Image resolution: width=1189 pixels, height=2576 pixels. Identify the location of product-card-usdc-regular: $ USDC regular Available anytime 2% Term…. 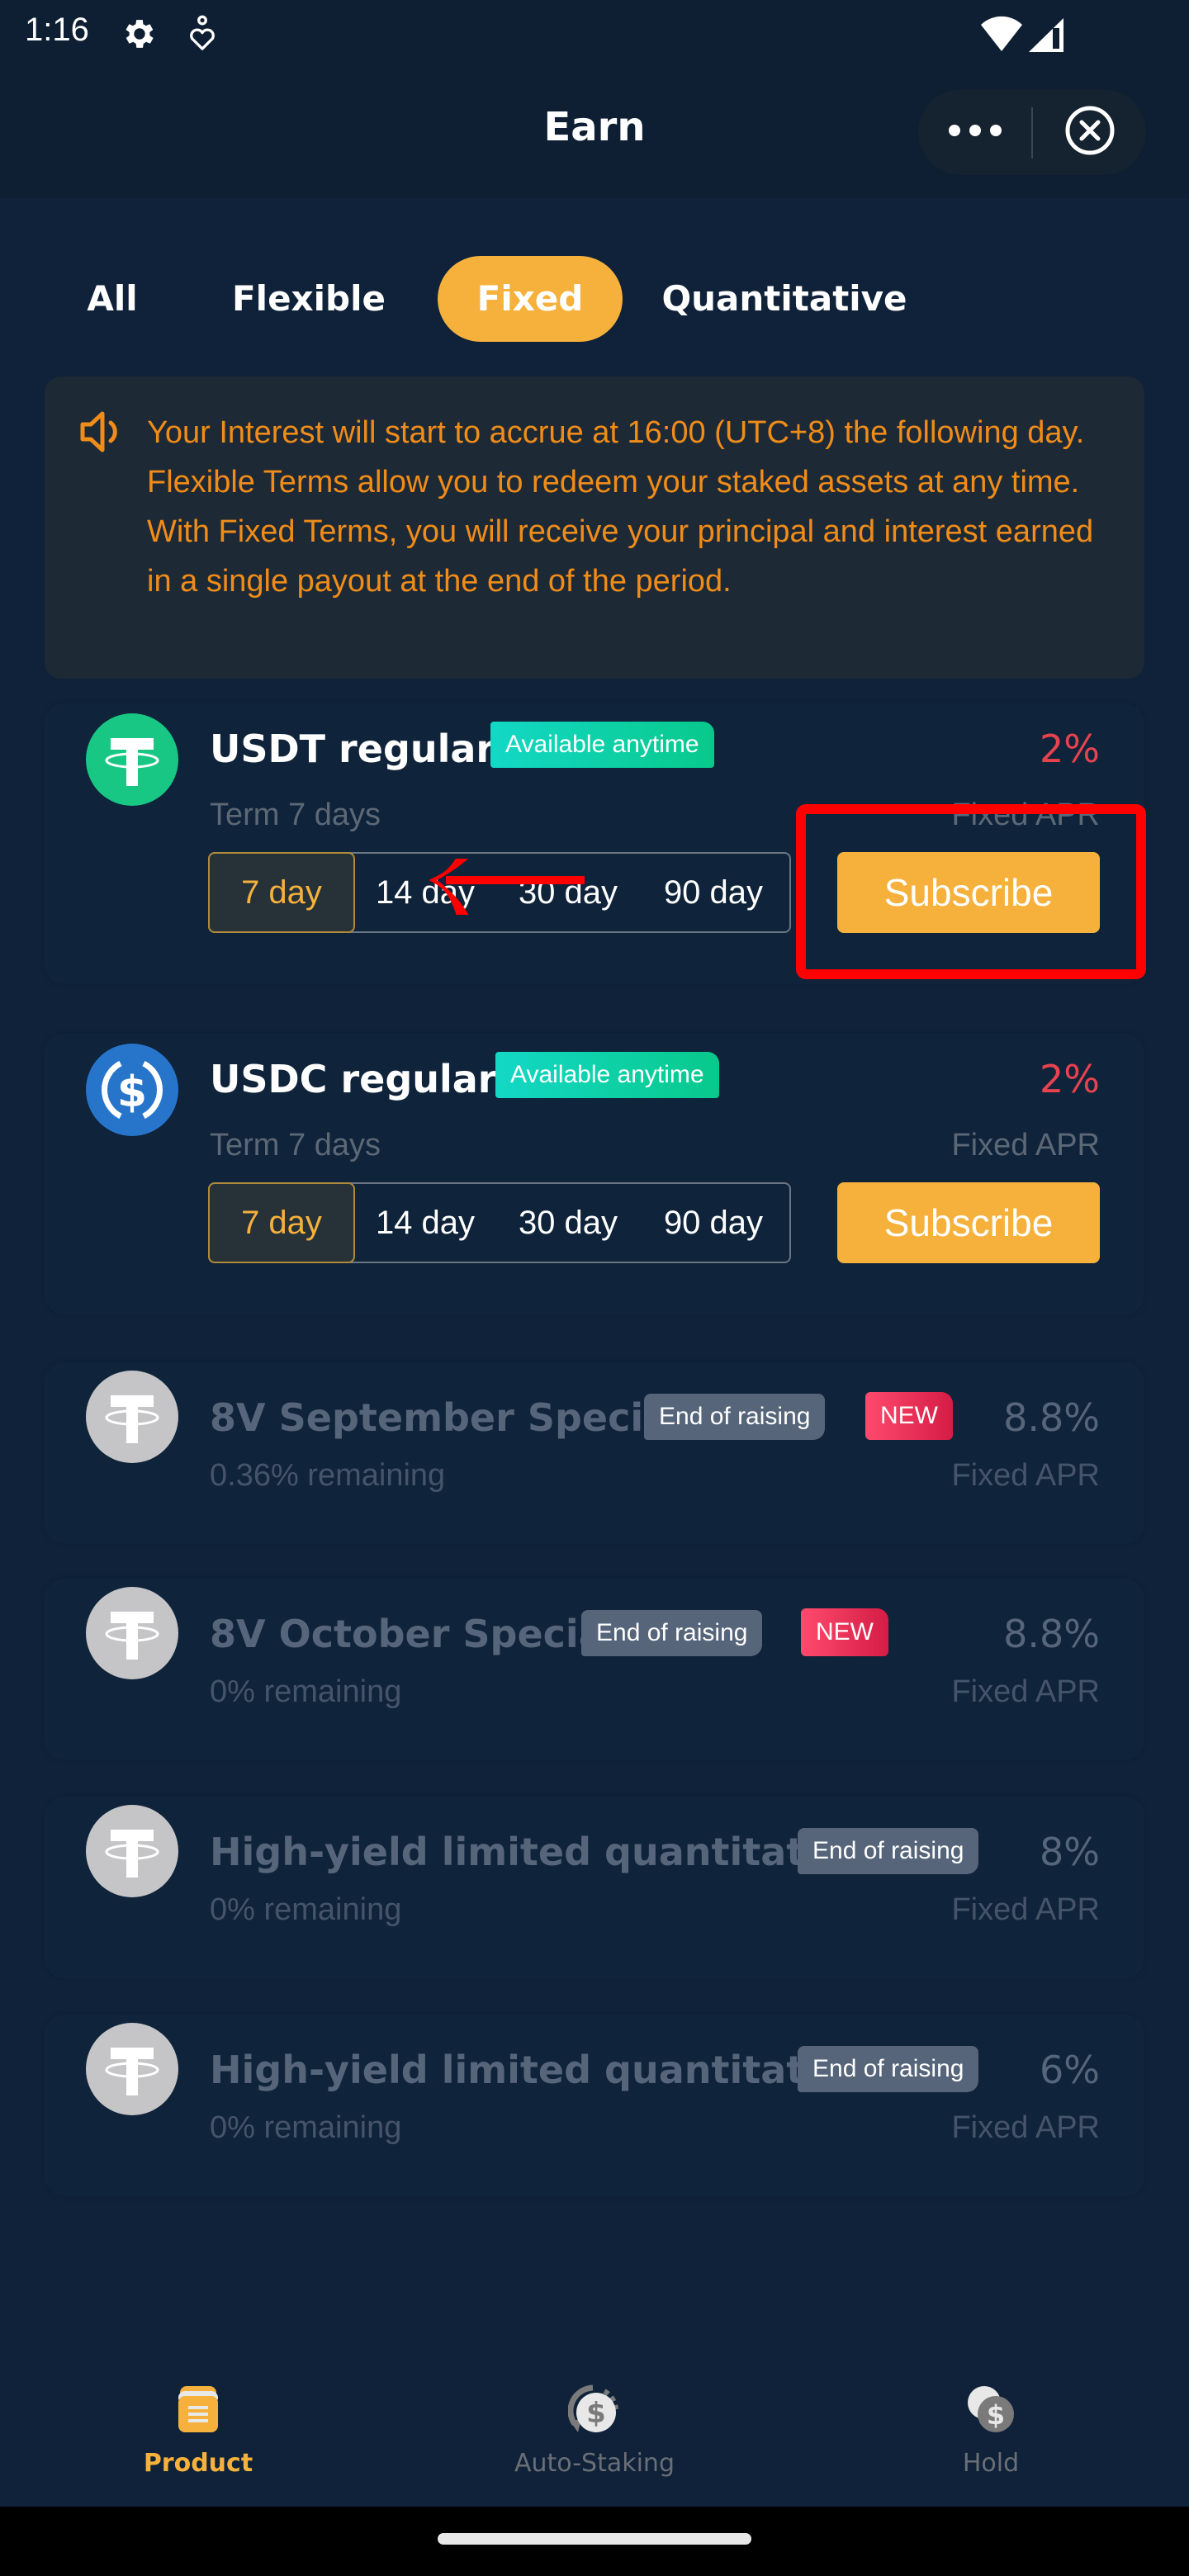
(594, 1174).